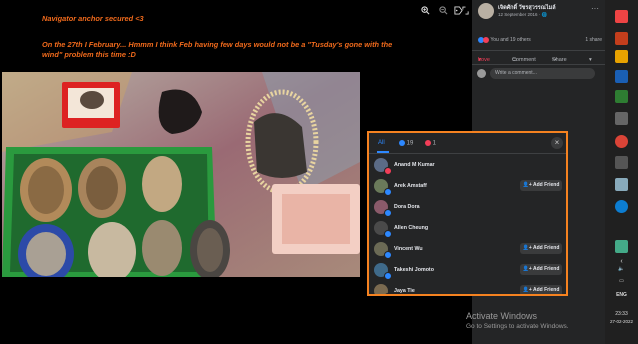  Describe the element at coordinates (383, 152) in the screenshot. I see `active-tab-indicator` at that location.